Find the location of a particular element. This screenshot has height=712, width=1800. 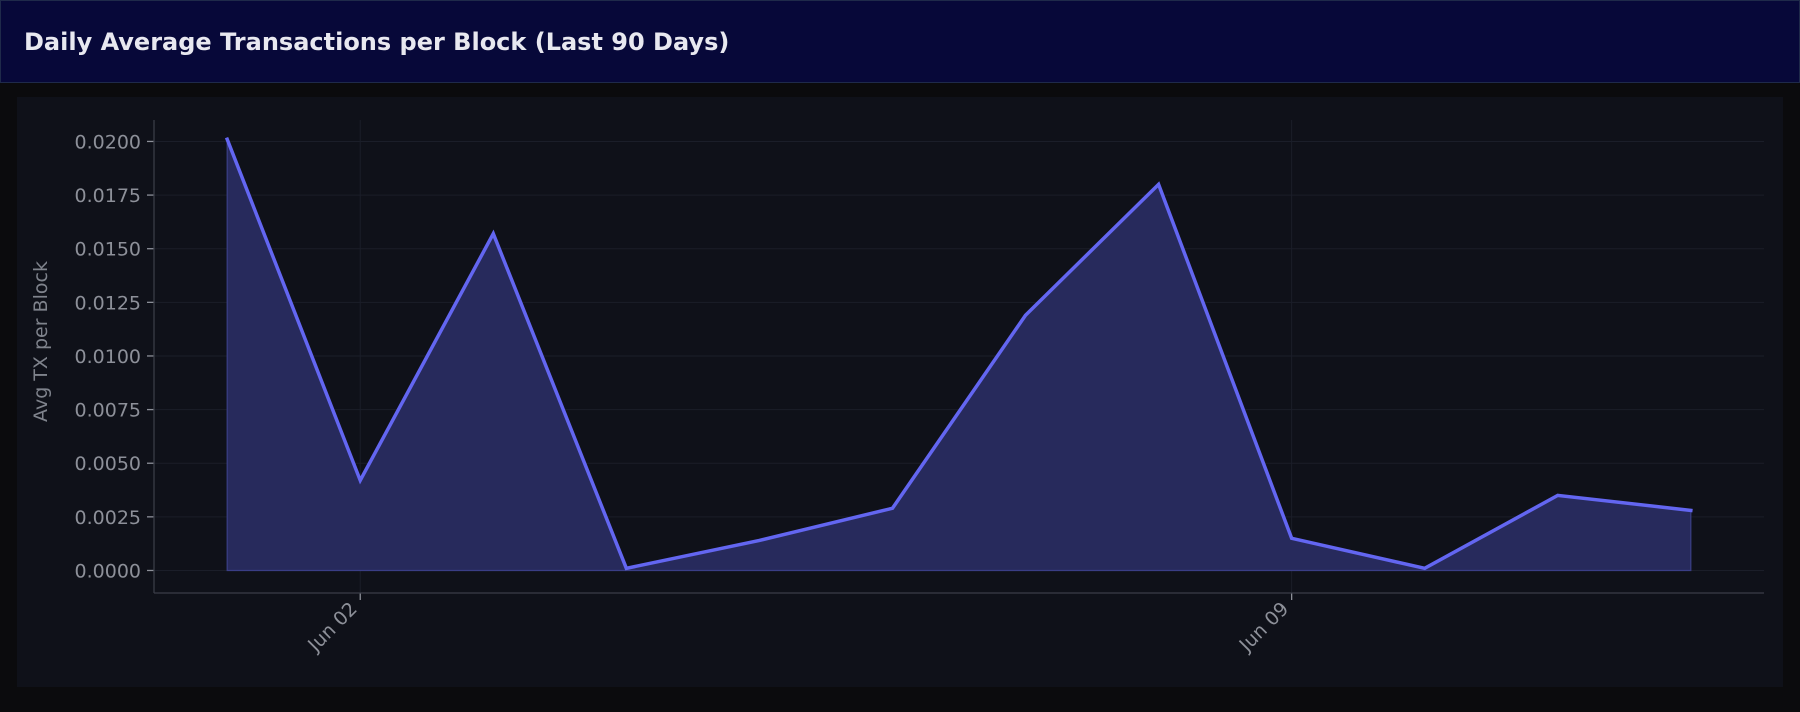

y-tick-label: 0.0025 is located at coordinates (108, 518).